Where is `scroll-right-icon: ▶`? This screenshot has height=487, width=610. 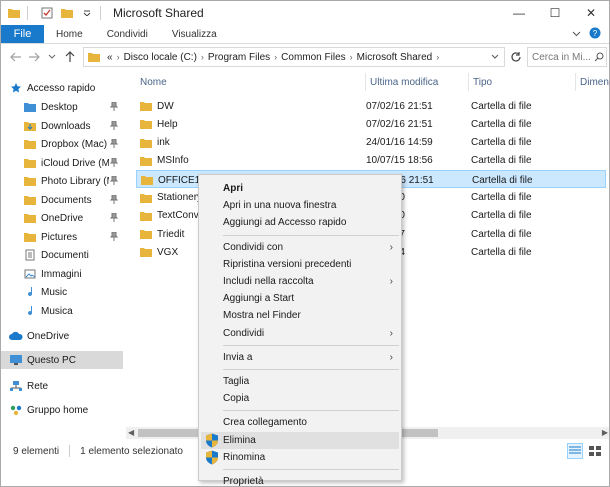 scroll-right-icon: ▶ is located at coordinates (605, 432).